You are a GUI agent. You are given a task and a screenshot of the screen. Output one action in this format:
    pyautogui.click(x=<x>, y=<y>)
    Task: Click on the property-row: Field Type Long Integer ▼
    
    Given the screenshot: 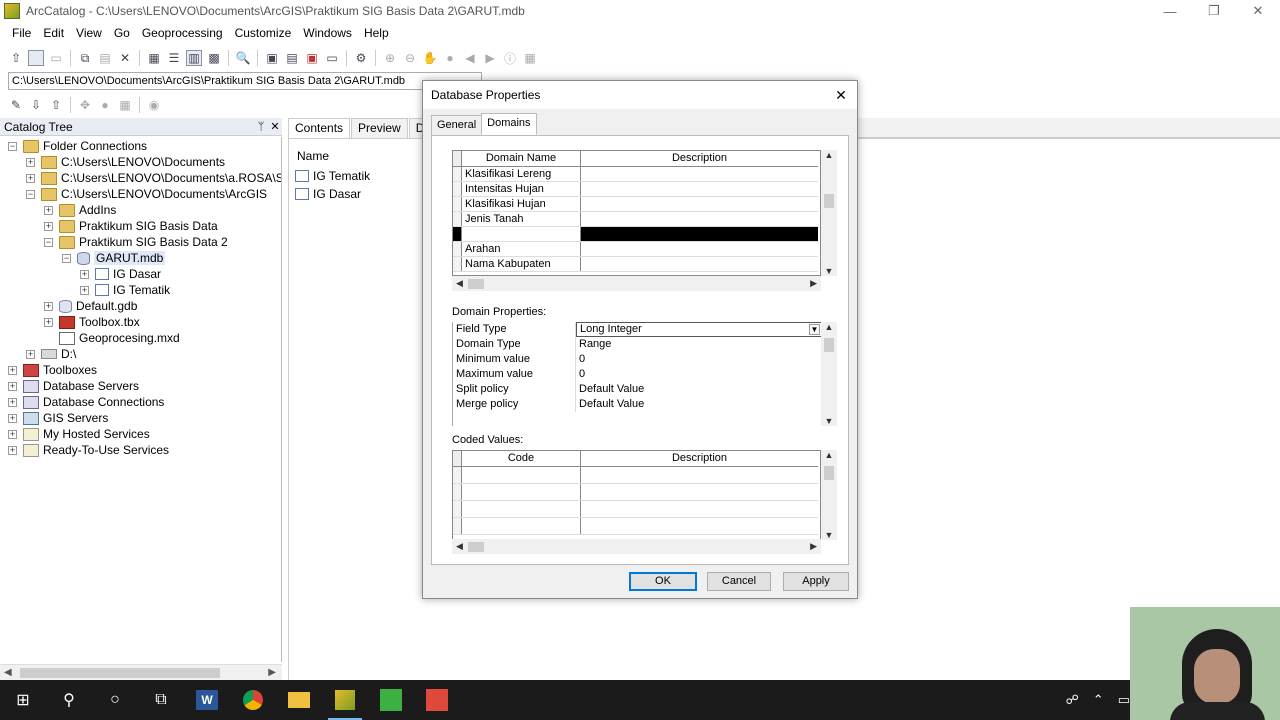 What is the action you would take?
    pyautogui.click(x=637, y=329)
    